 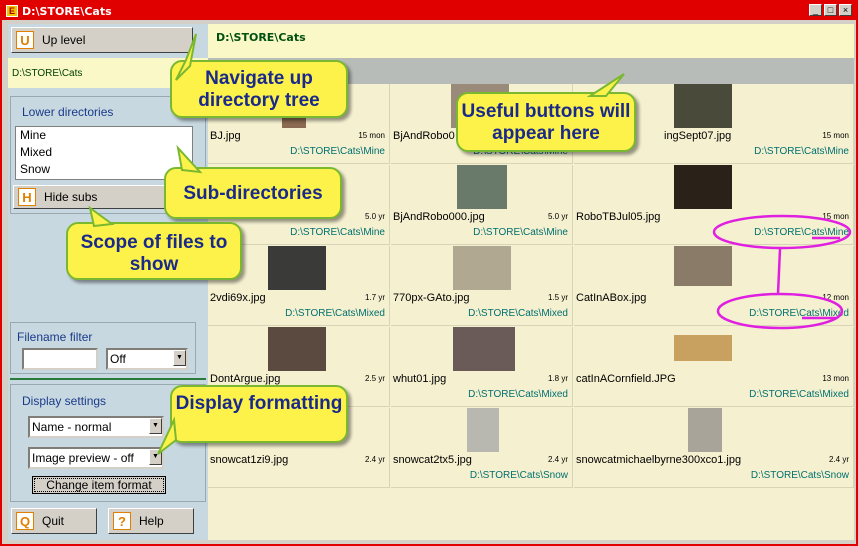 I want to click on preview-mode-select: Image preview - off ▼, so click(x=96, y=458).